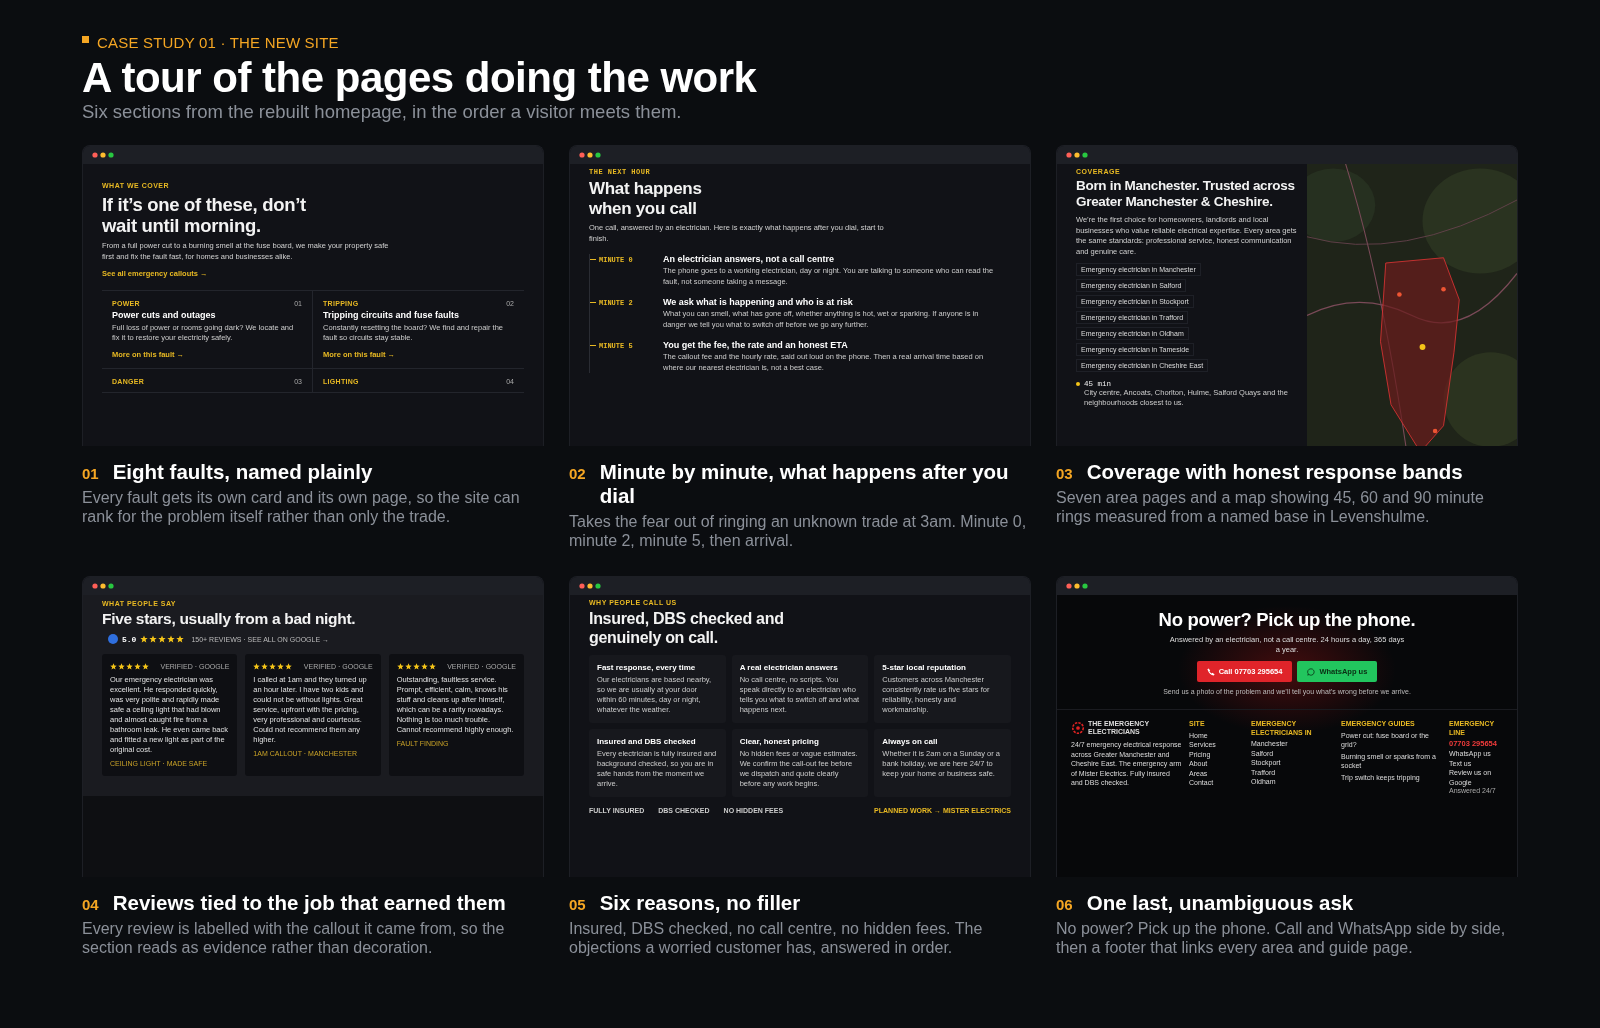 The width and height of the screenshot is (1600, 1028). I want to click on reason-title: A real electrician answers, so click(789, 667).